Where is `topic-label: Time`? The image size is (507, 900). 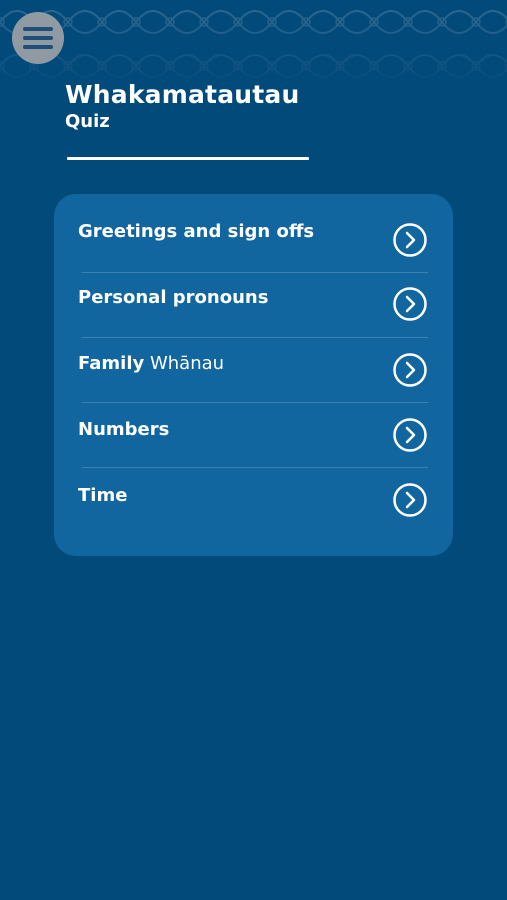 topic-label: Time is located at coordinates (103, 495).